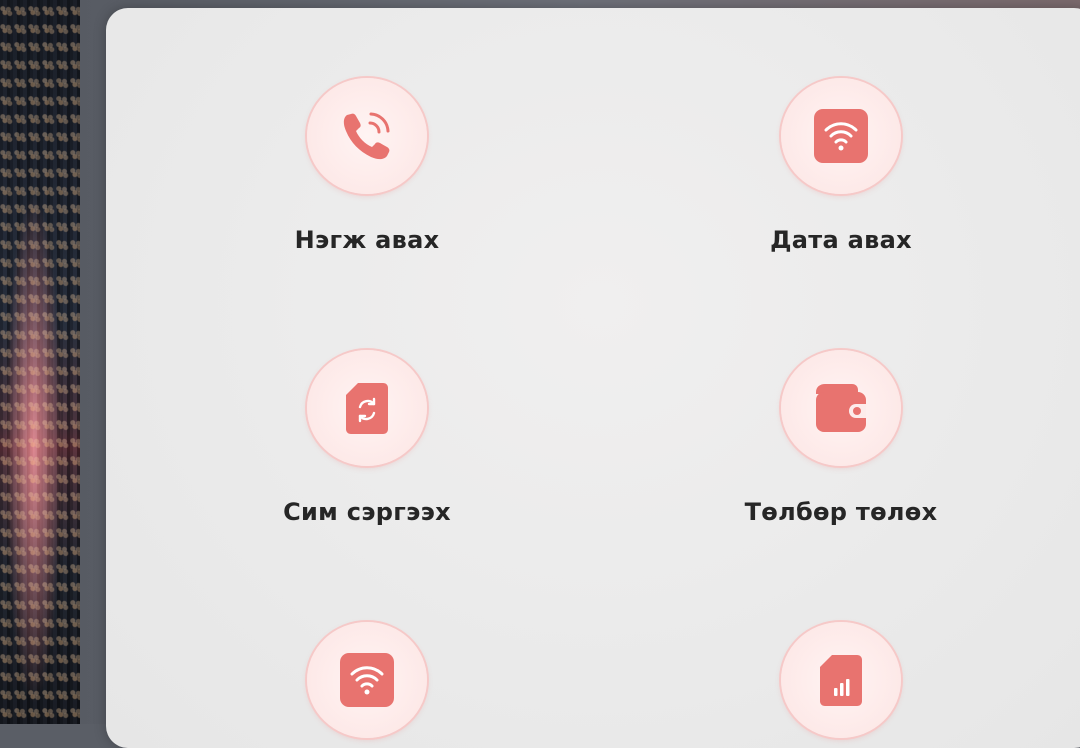 This screenshot has width=1080, height=748. Describe the element at coordinates (42, 362) in the screenshot. I see `background-city-photo` at that location.